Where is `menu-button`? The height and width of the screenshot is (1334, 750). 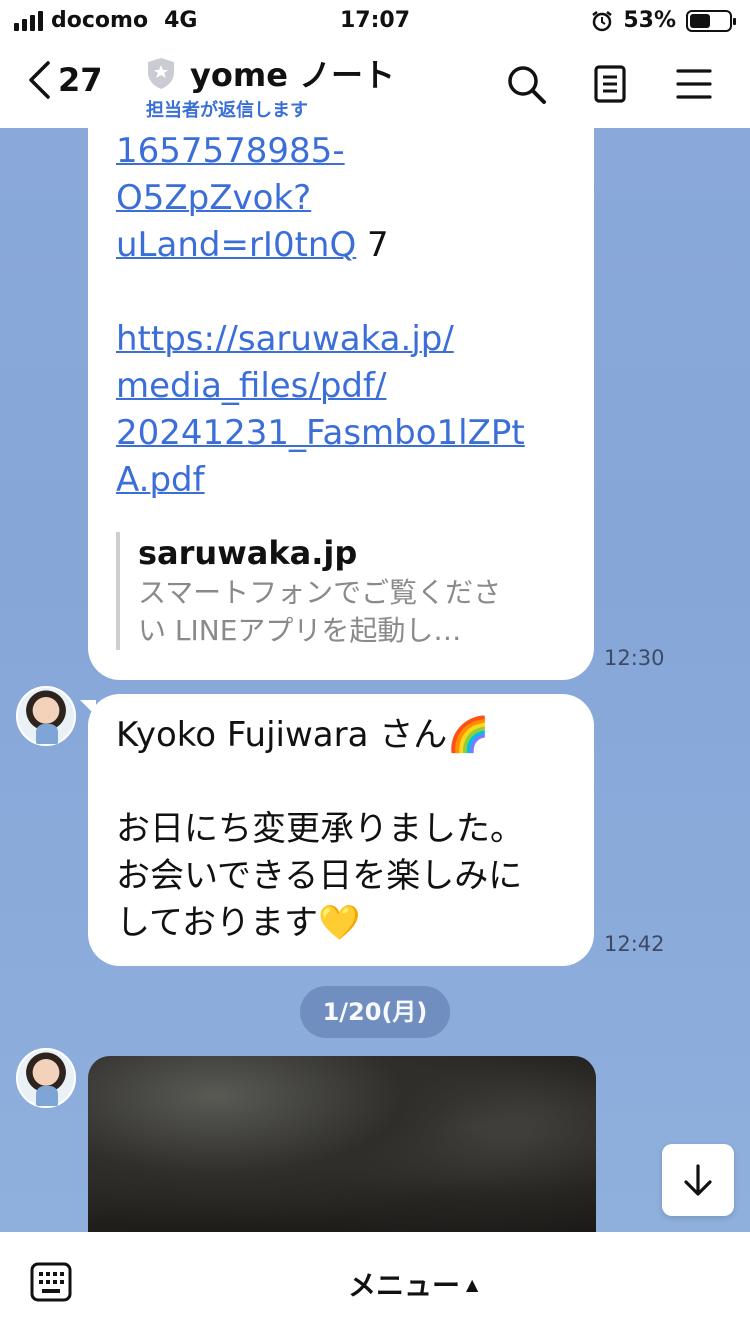
menu-button is located at coordinates (694, 84).